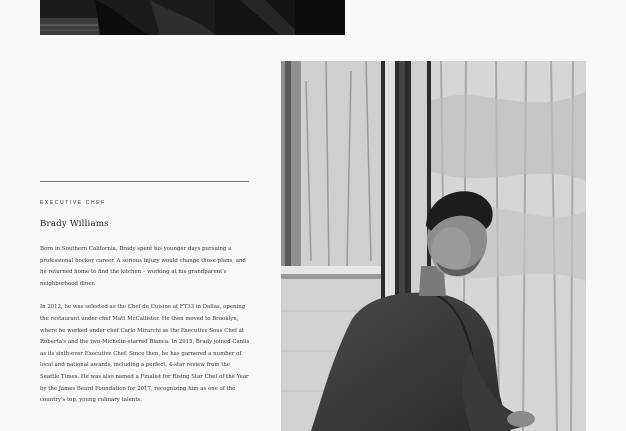 This screenshot has height=431, width=626. I want to click on top-photo, so click(192, 17).